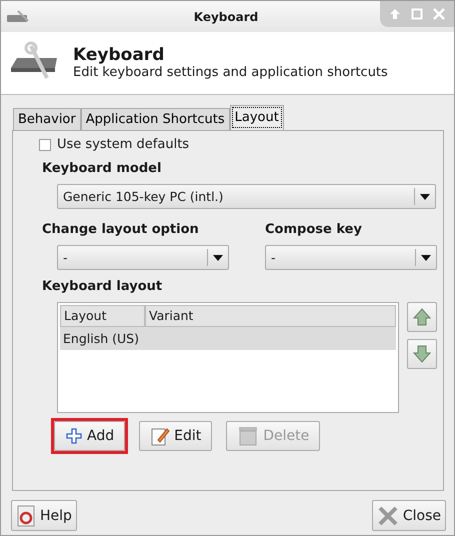 This screenshot has height=536, width=455. What do you see at coordinates (121, 229) in the screenshot?
I see `section-label: Change layout option` at bounding box center [121, 229].